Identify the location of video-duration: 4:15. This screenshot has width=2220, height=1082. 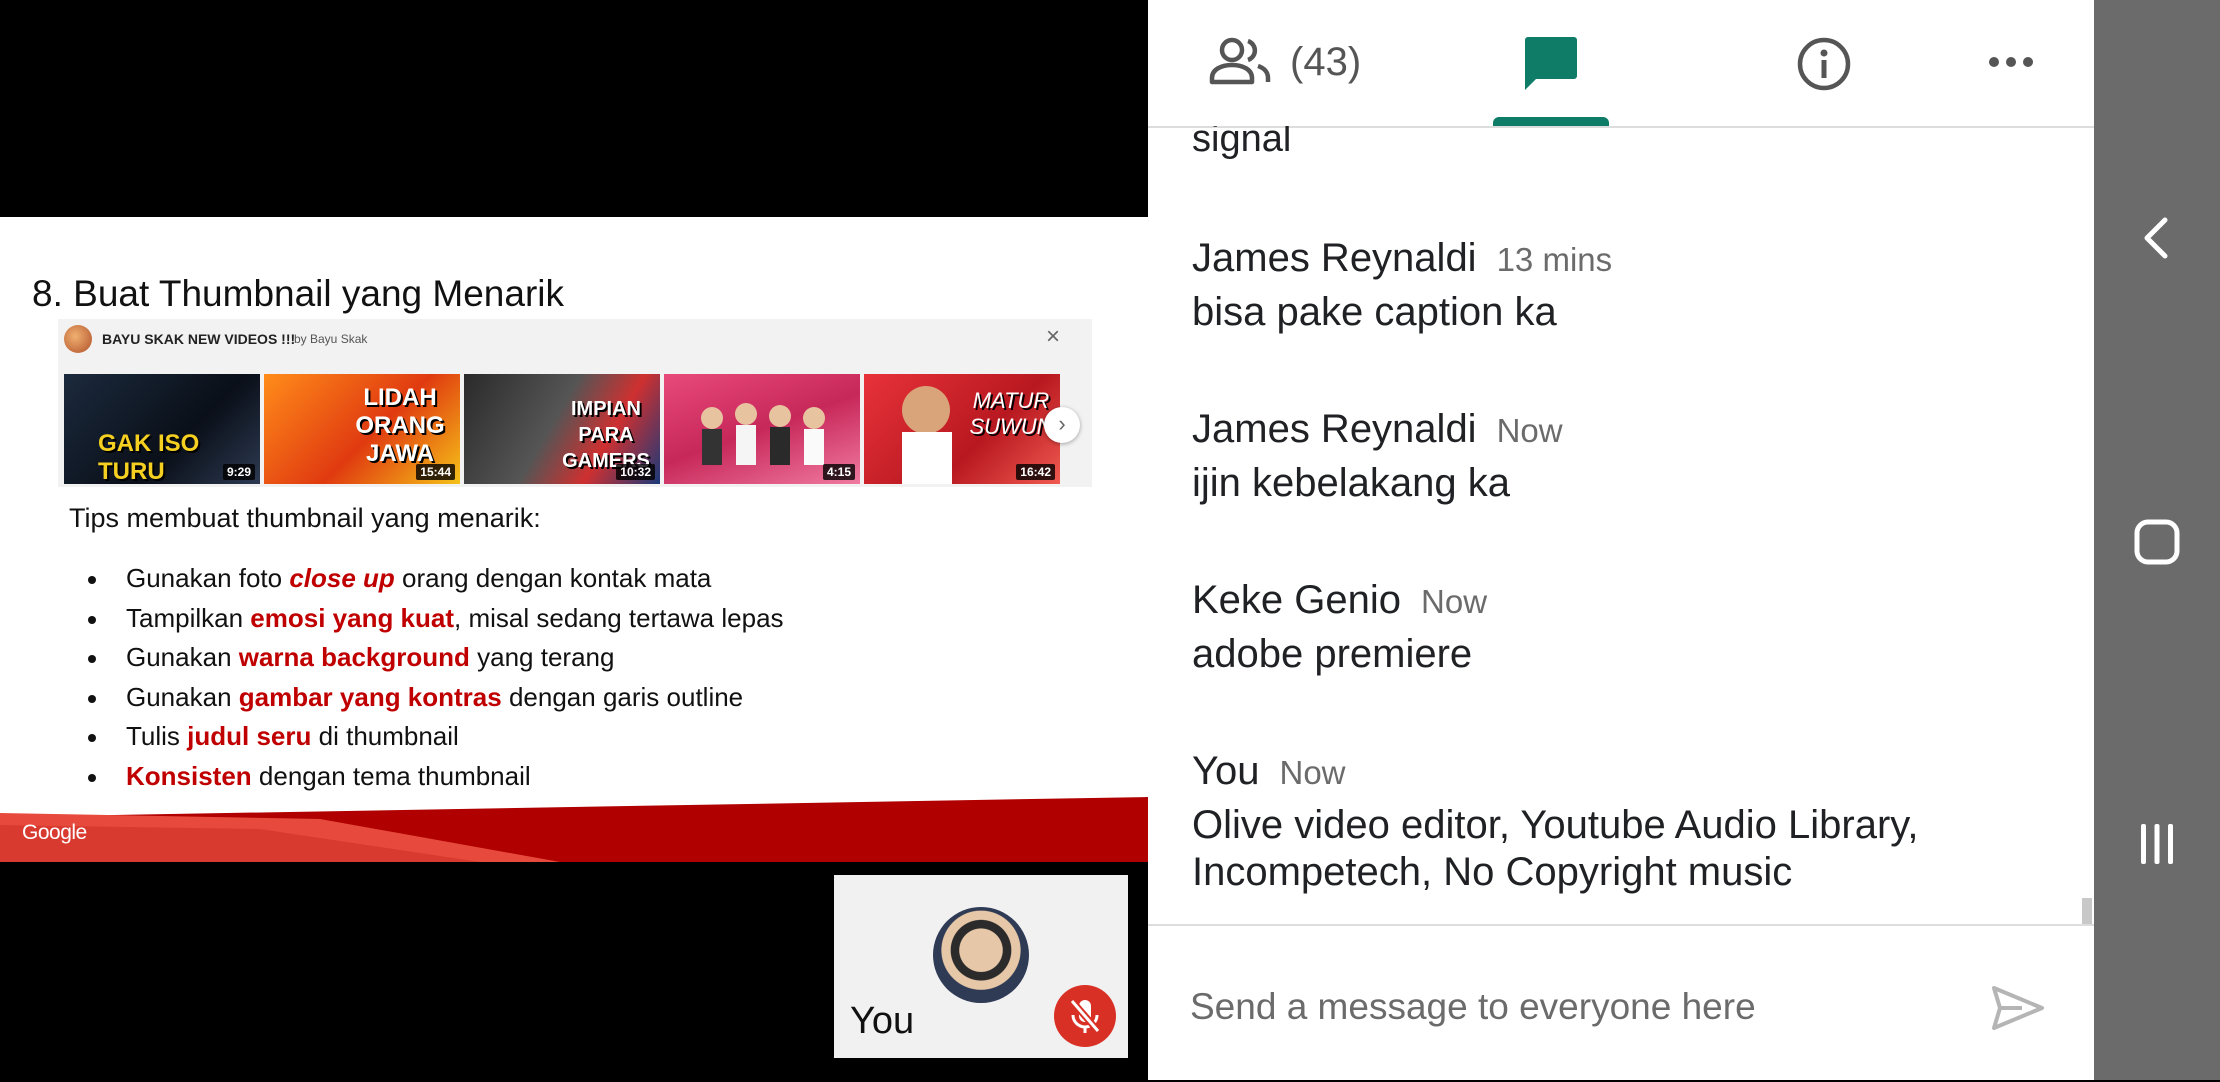
(838, 472).